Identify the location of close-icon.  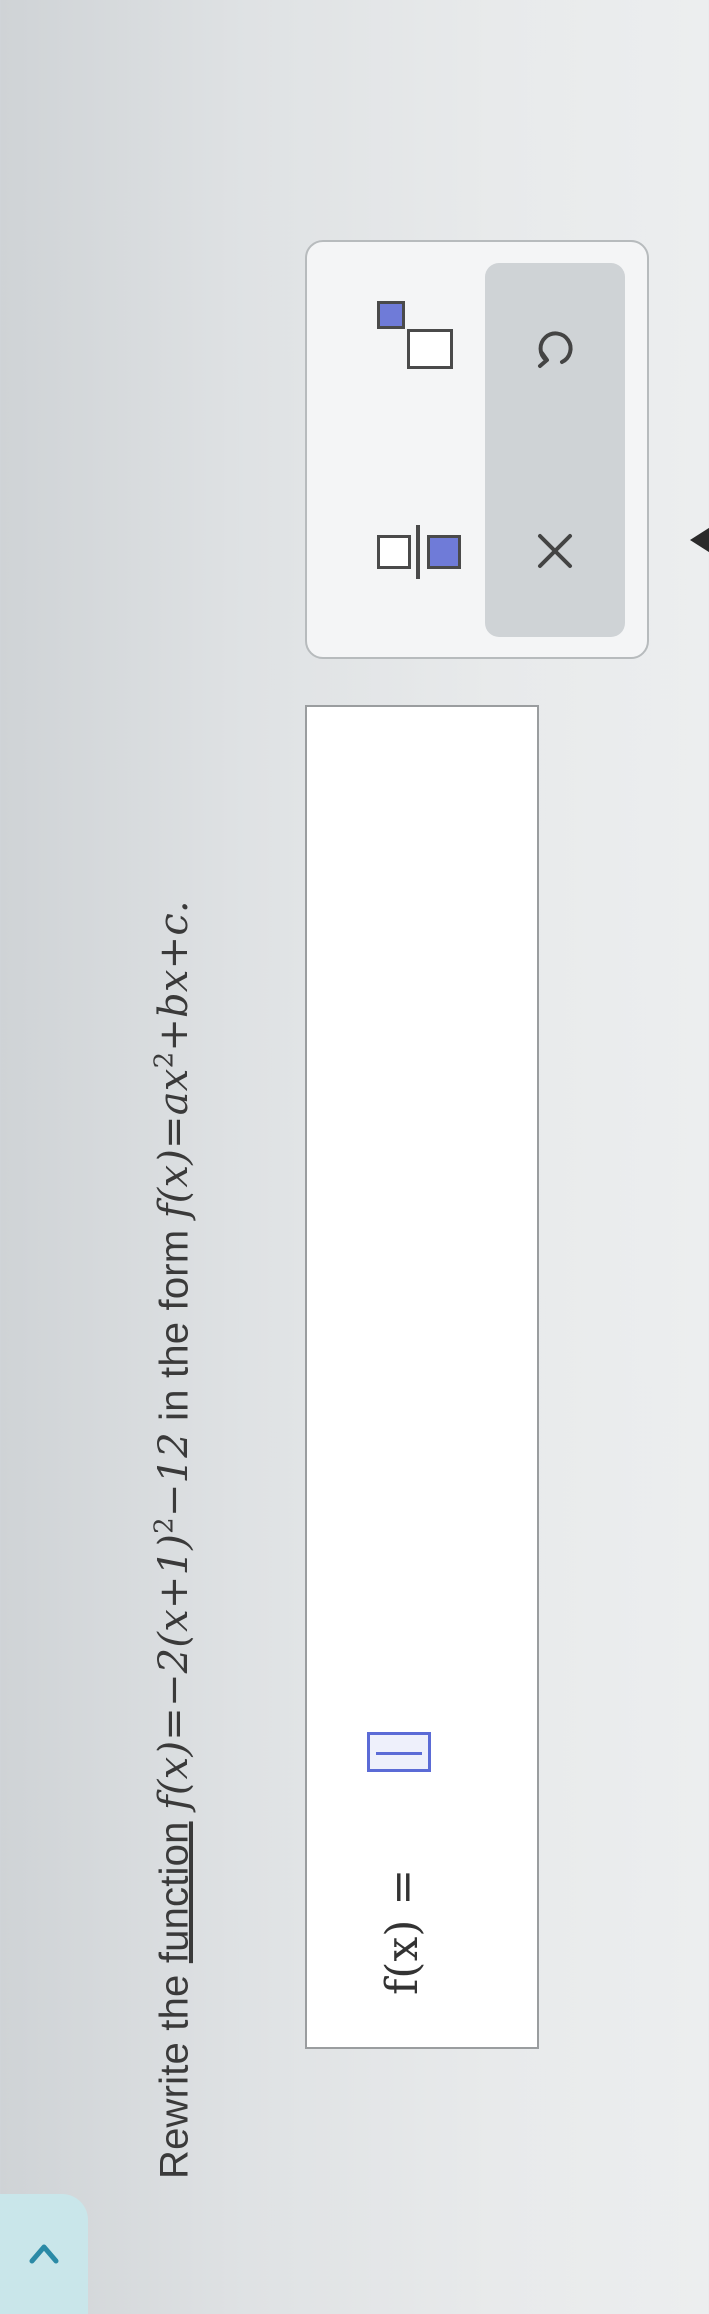
(555, 551).